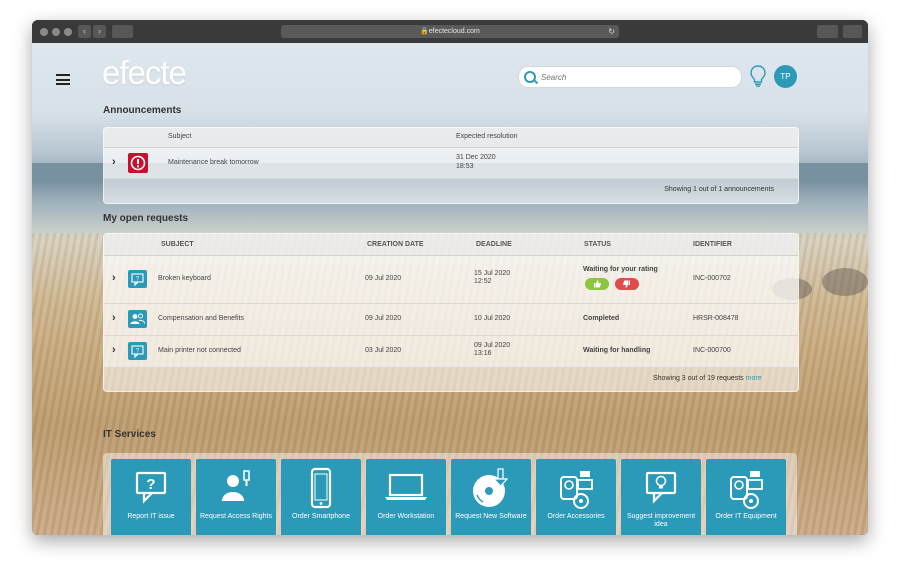 The width and height of the screenshot is (900, 578). I want to click on minimize-window-icon, so click(56, 32).